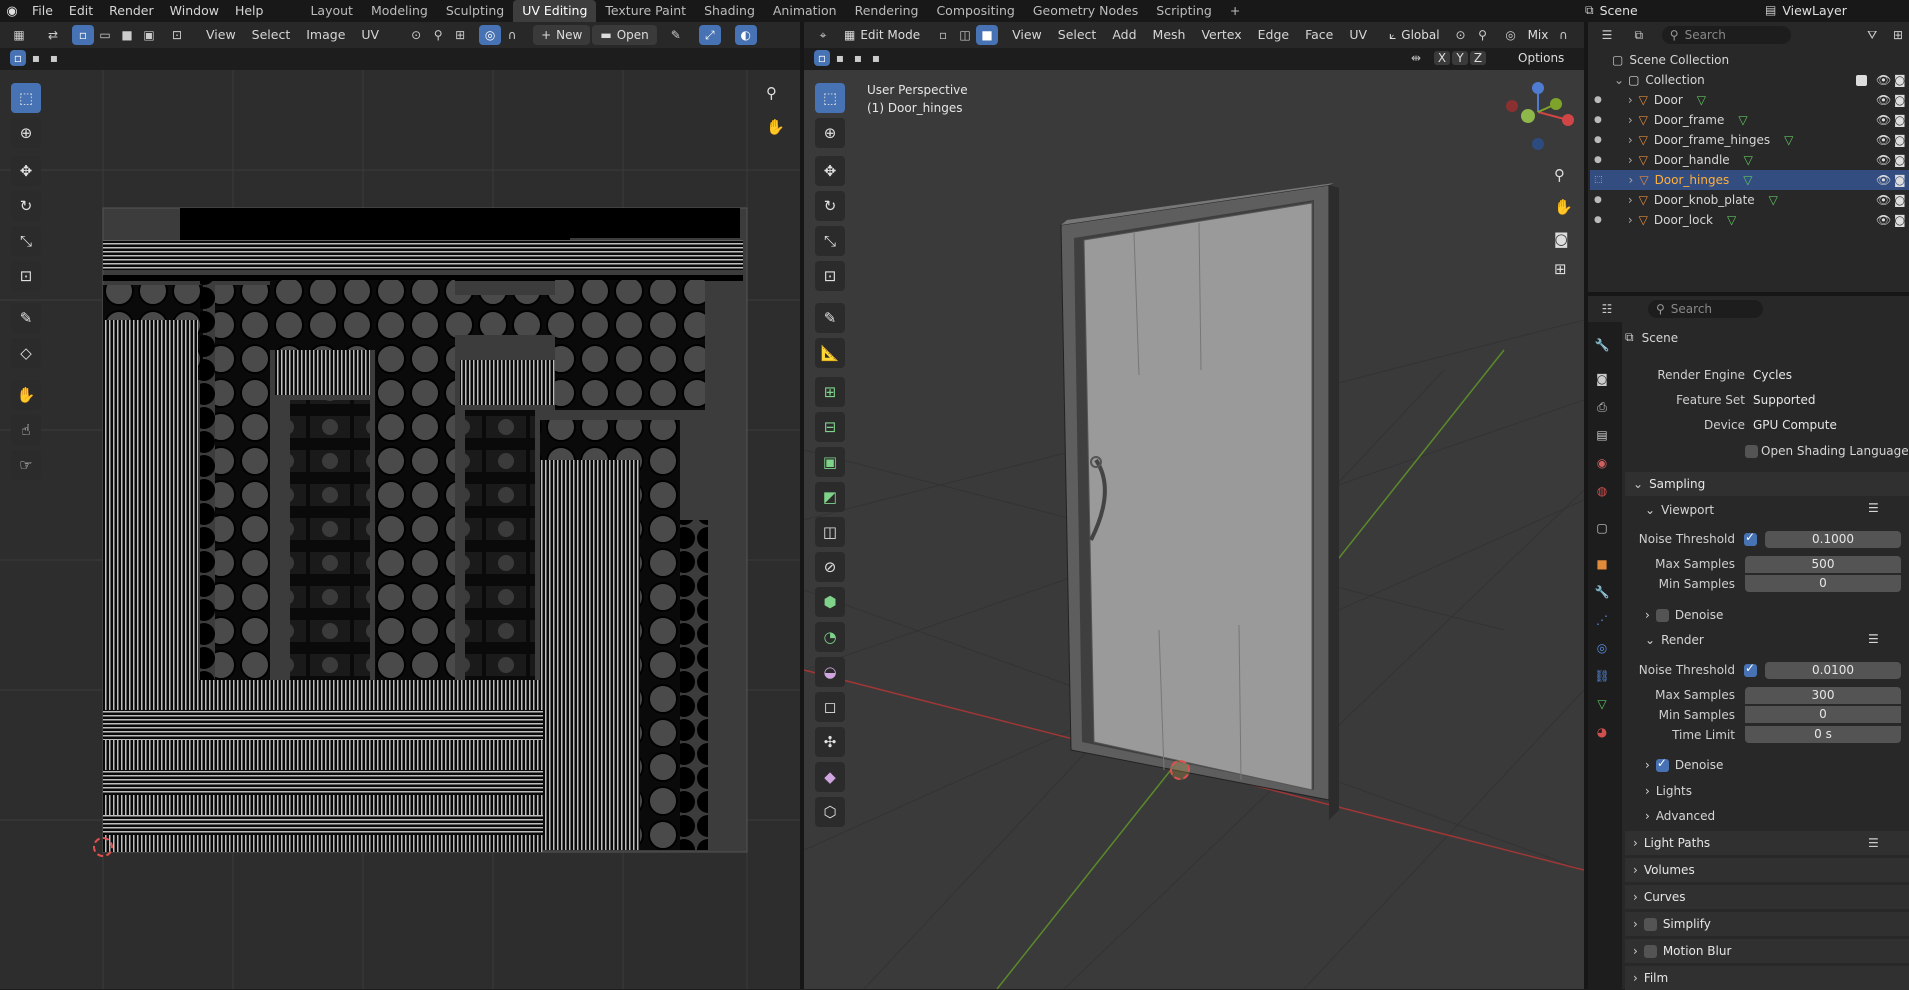 The image size is (1909, 990). Describe the element at coordinates (1679, 510) in the screenshot. I see `viewport-subsection: ⌄ Viewport` at that location.